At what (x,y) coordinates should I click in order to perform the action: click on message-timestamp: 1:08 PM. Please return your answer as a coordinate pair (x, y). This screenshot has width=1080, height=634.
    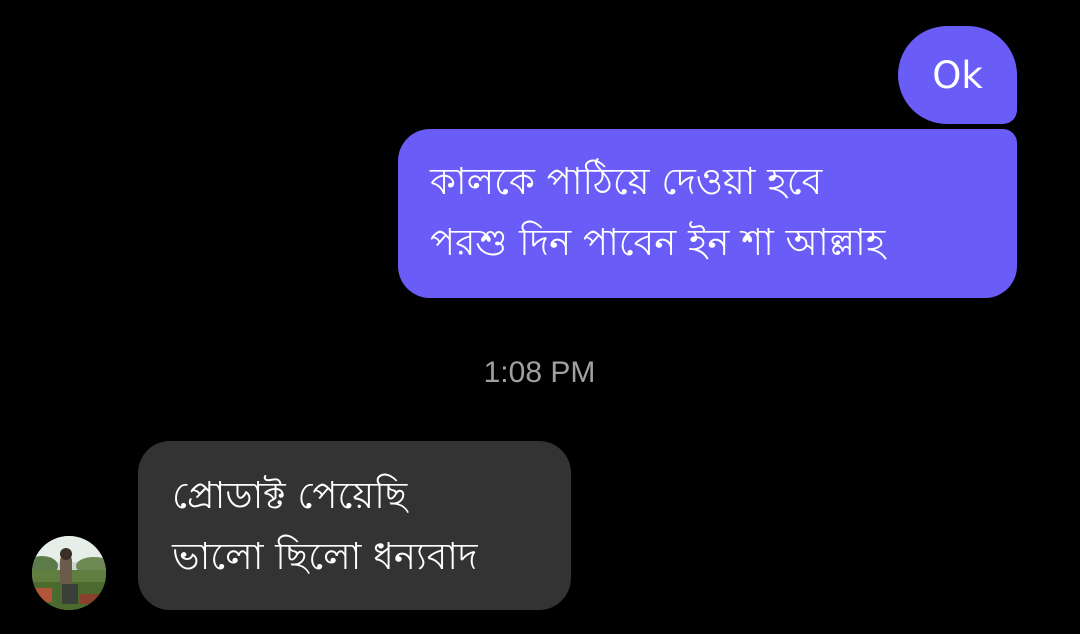
    Looking at the image, I should click on (539, 372).